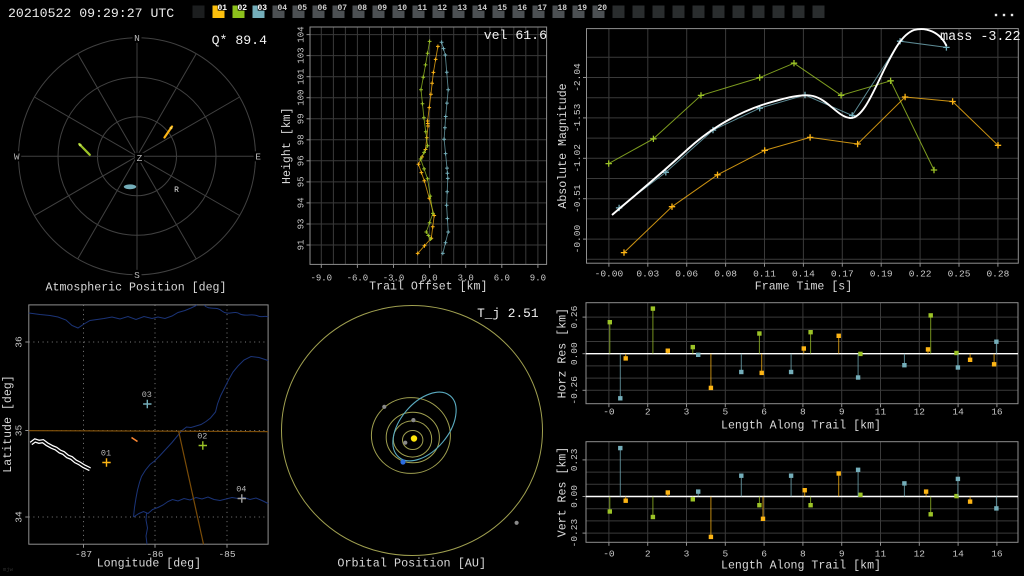 The height and width of the screenshot is (576, 1024). What do you see at coordinates (574, 353) in the screenshot?
I see `svg-text: 0.00` at bounding box center [574, 353].